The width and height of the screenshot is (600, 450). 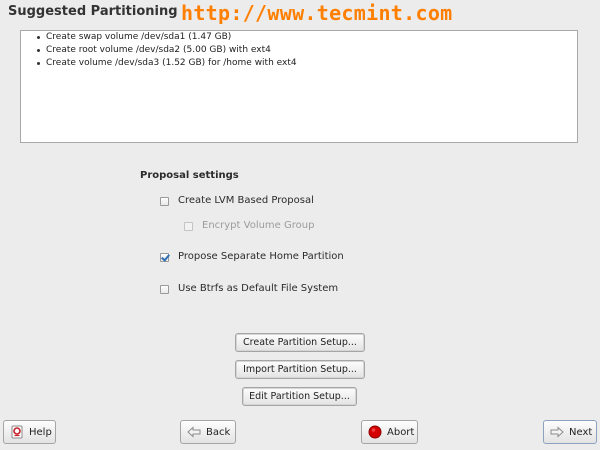 What do you see at coordinates (189, 175) in the screenshot?
I see `proposal-settings-title: Proposal settings` at bounding box center [189, 175].